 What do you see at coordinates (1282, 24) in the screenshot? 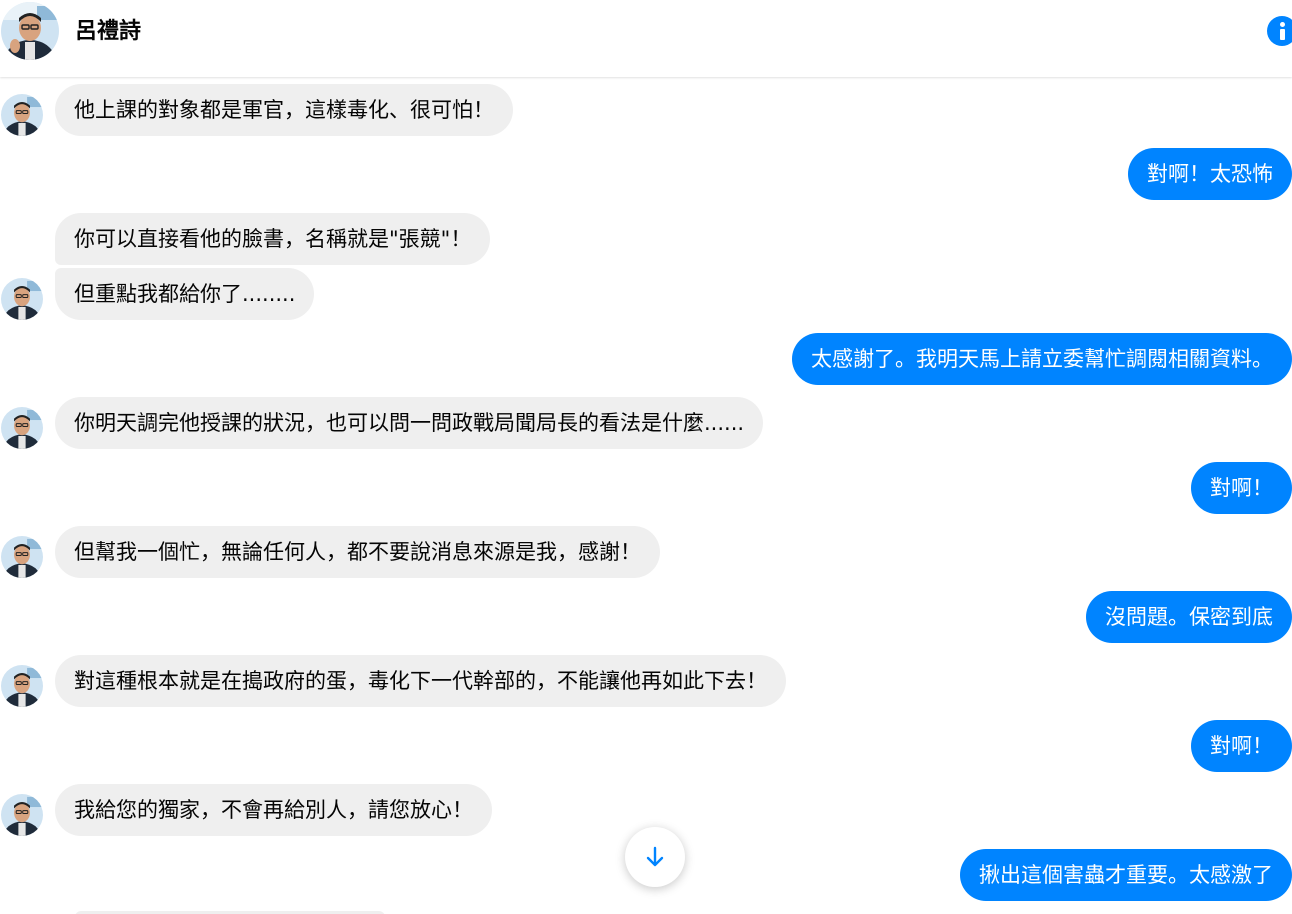
I see `info-icon-dot` at bounding box center [1282, 24].